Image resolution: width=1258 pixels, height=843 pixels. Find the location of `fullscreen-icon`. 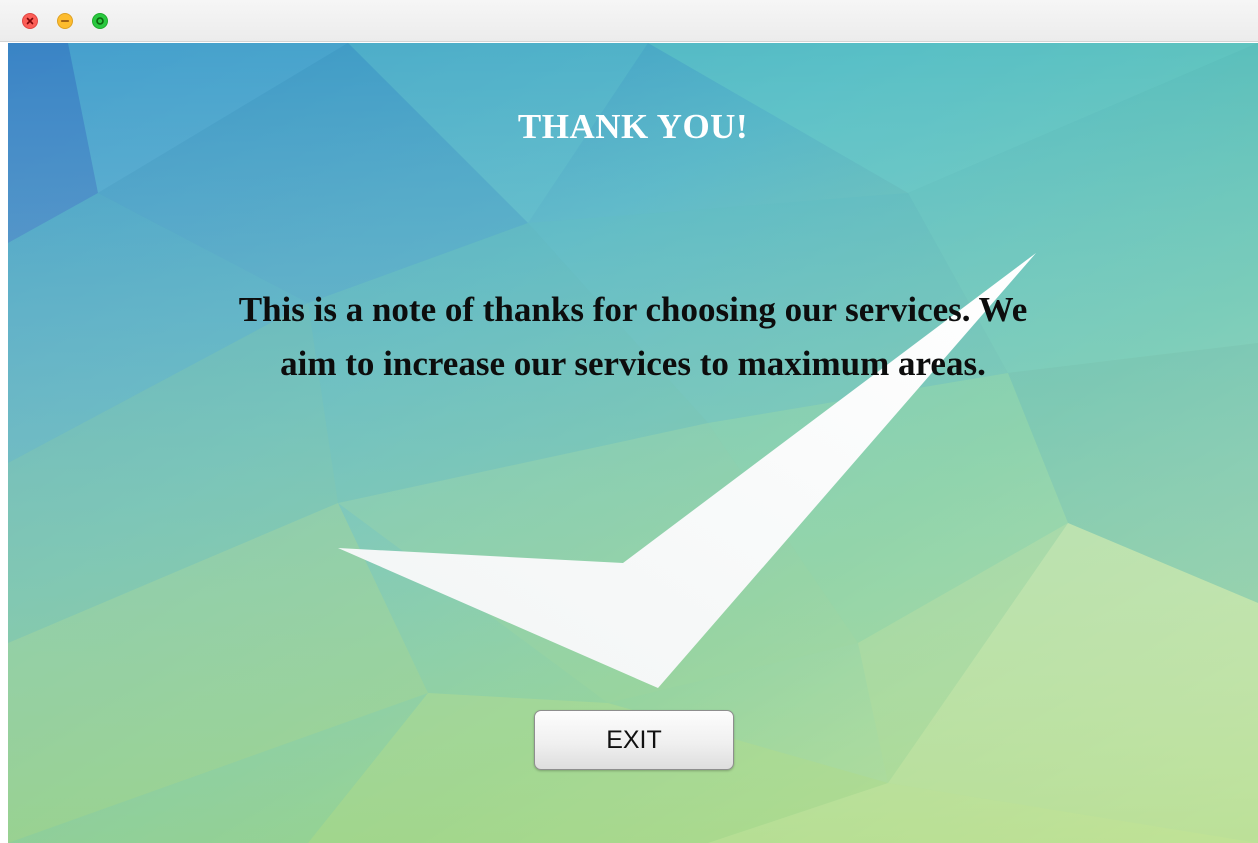

fullscreen-icon is located at coordinates (100, 21).